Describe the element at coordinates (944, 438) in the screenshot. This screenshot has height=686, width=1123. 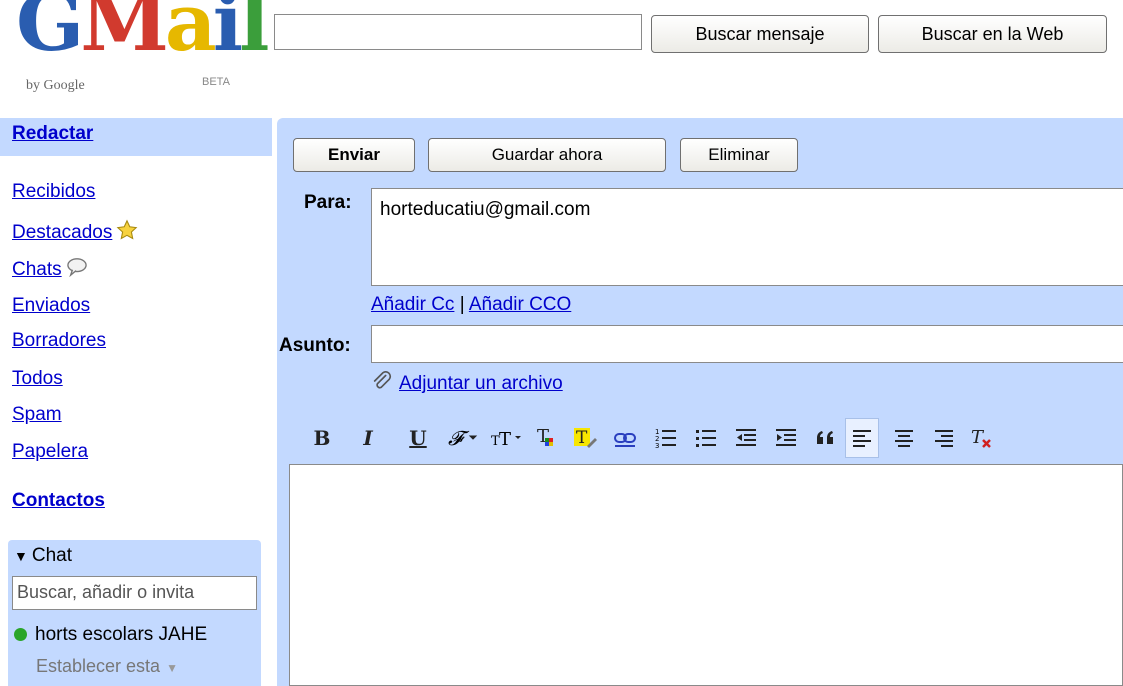
I see `align-right-icon` at that location.